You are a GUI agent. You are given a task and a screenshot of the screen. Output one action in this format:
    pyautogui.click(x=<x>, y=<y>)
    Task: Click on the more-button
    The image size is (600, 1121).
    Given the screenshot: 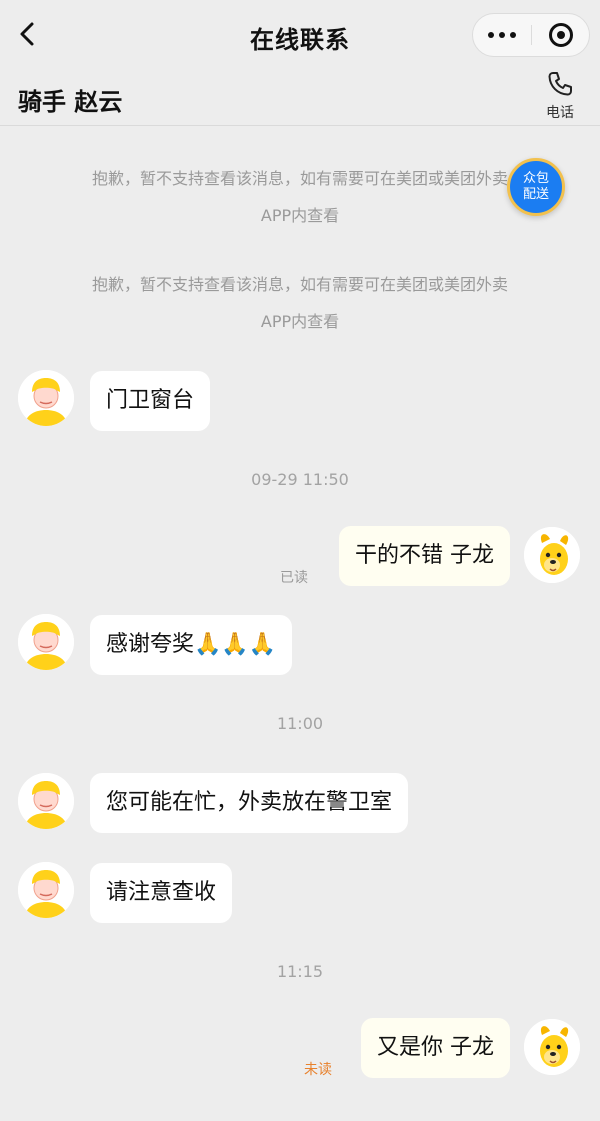 What is the action you would take?
    pyautogui.click(x=502, y=35)
    